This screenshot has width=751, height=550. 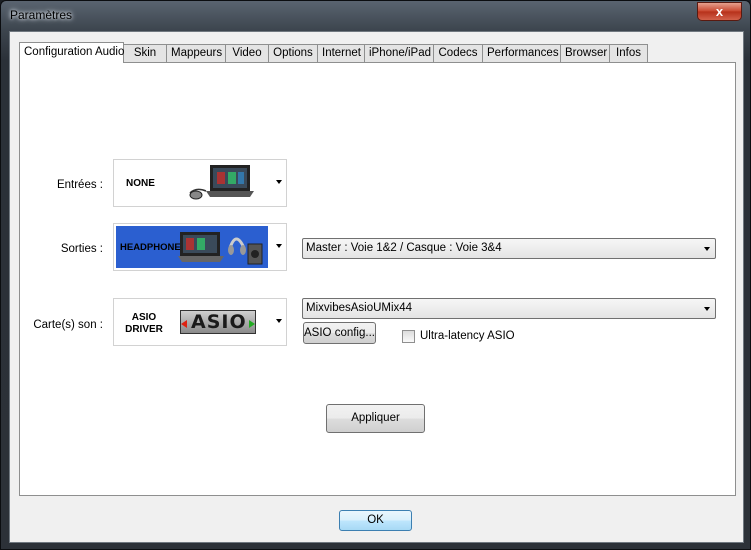 What do you see at coordinates (375, 16) in the screenshot?
I see `title-bar: Paramètres x` at bounding box center [375, 16].